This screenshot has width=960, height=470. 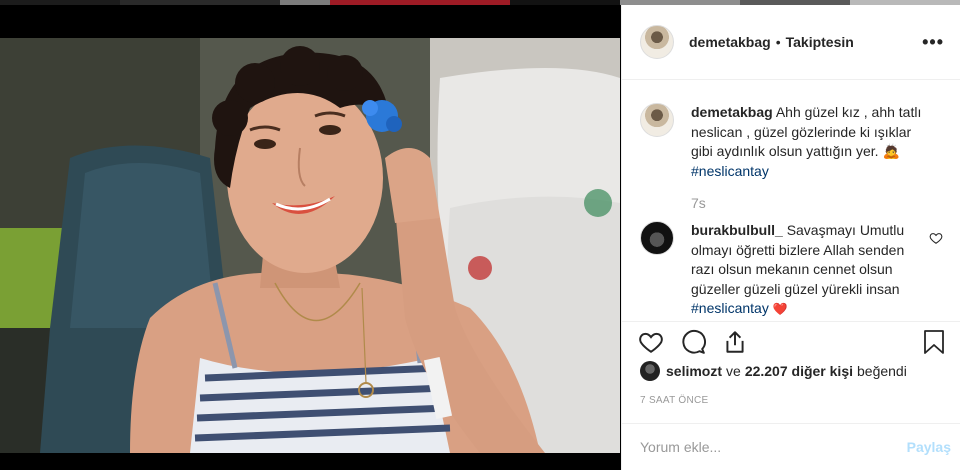 What do you see at coordinates (657, 238) in the screenshot?
I see `commenter-avatar` at bounding box center [657, 238].